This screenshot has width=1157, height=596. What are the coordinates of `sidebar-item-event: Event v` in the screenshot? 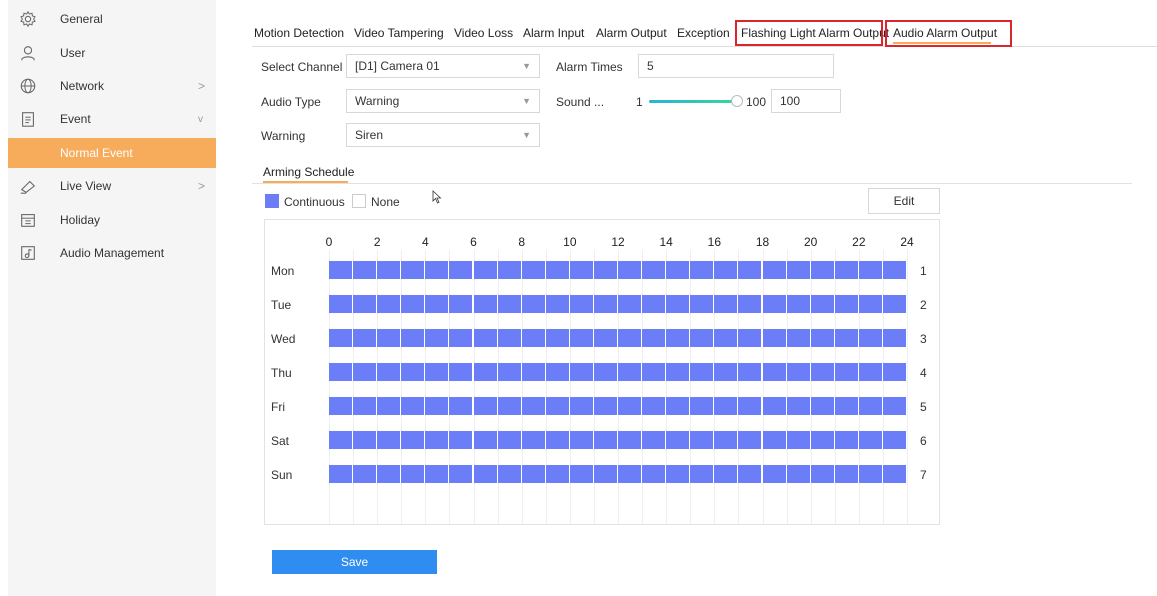 It's located at (112, 119).